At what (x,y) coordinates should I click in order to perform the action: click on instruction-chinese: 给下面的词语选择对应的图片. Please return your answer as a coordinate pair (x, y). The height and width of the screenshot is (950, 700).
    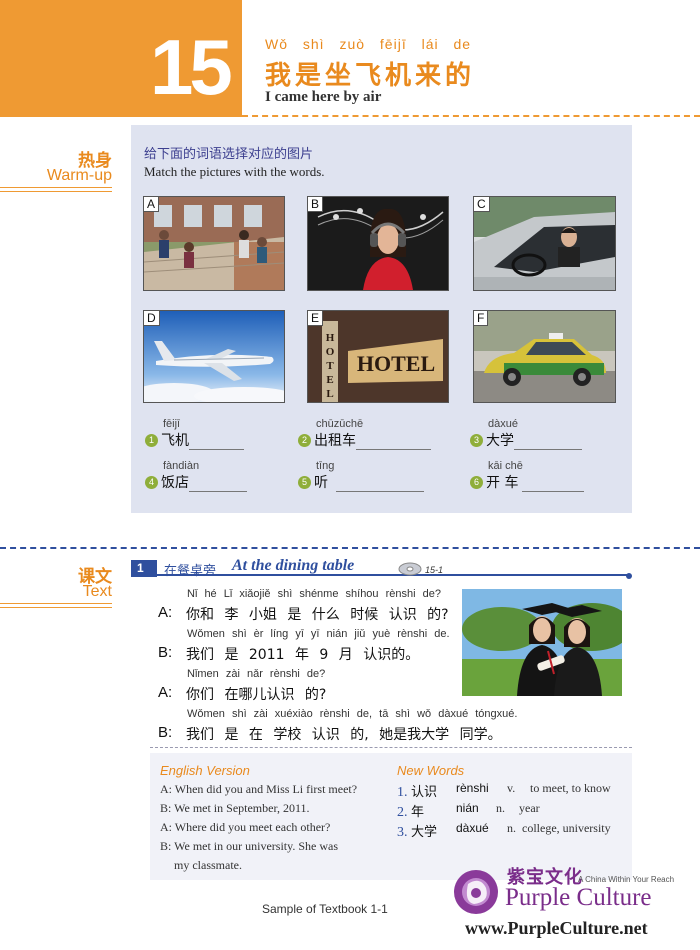
    Looking at the image, I should click on (229, 154).